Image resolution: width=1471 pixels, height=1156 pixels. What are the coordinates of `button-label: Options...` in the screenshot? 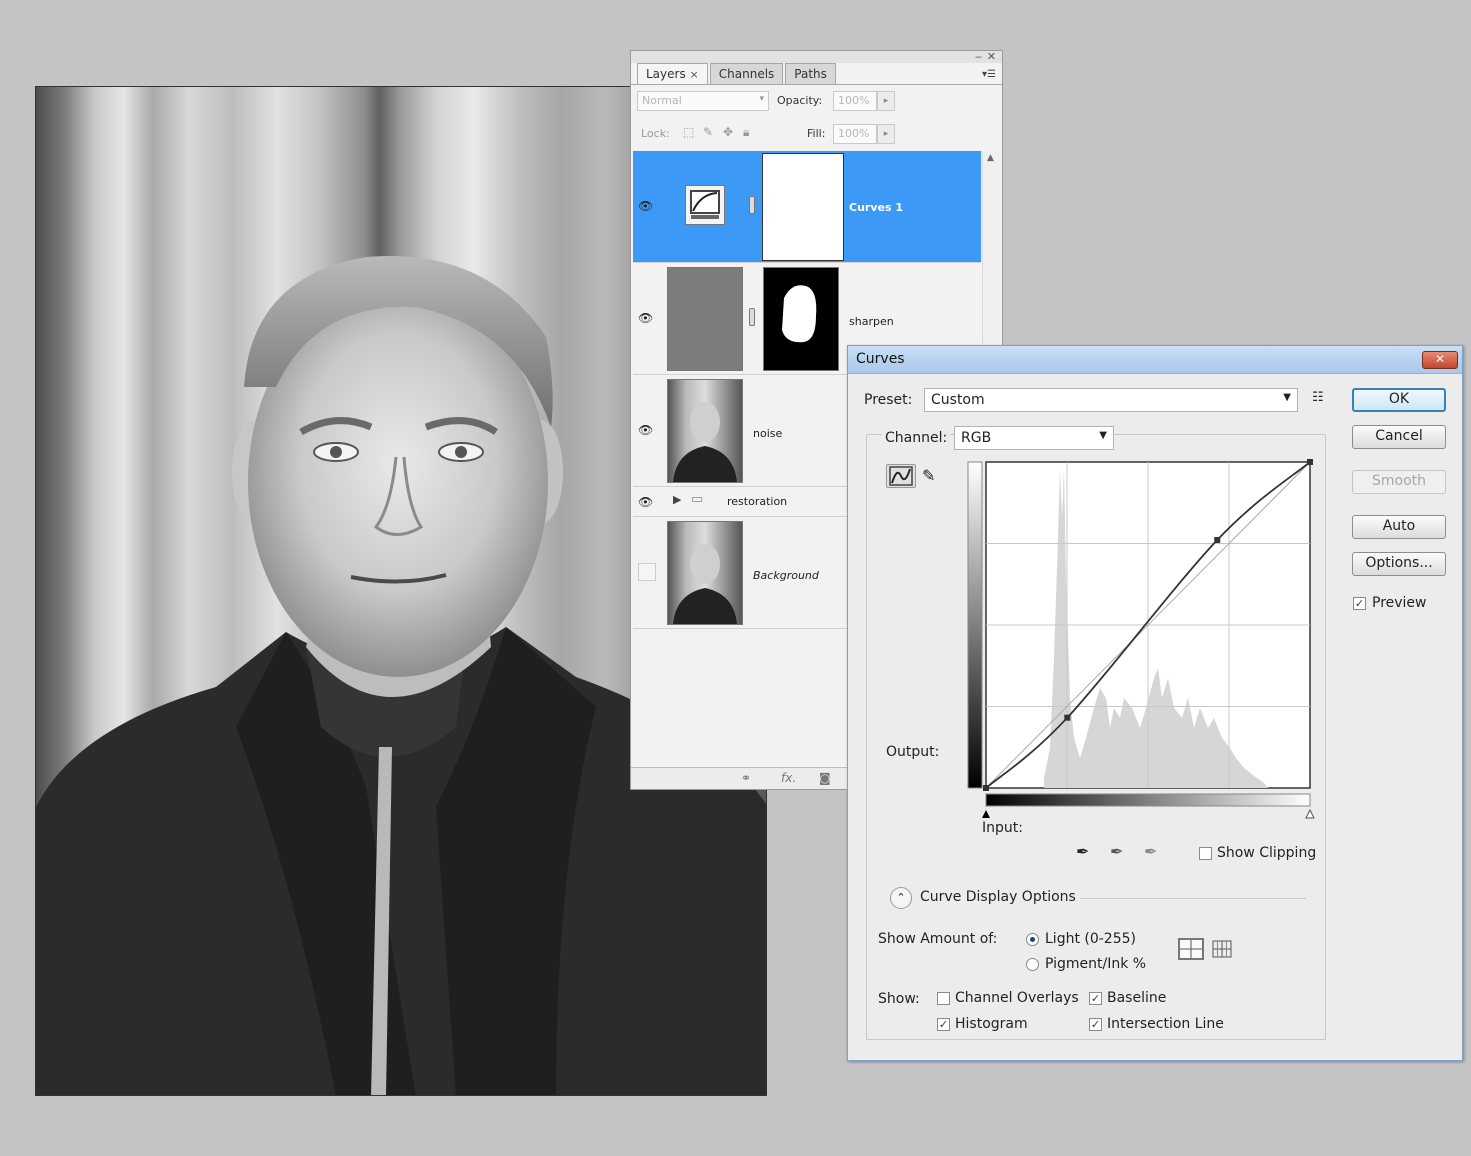 It's located at (1399, 563).